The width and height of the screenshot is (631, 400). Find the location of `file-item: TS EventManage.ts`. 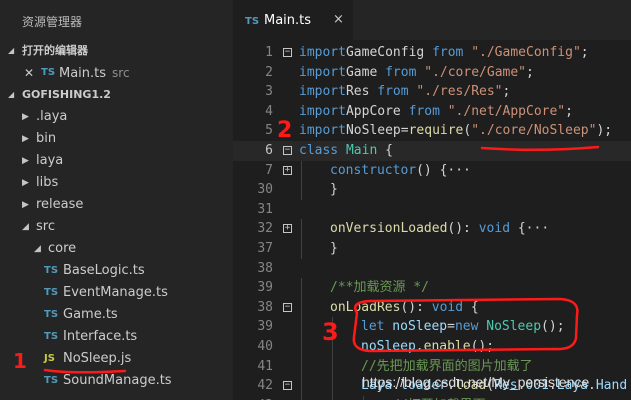

file-item: TS EventManage.ts is located at coordinates (116, 293).